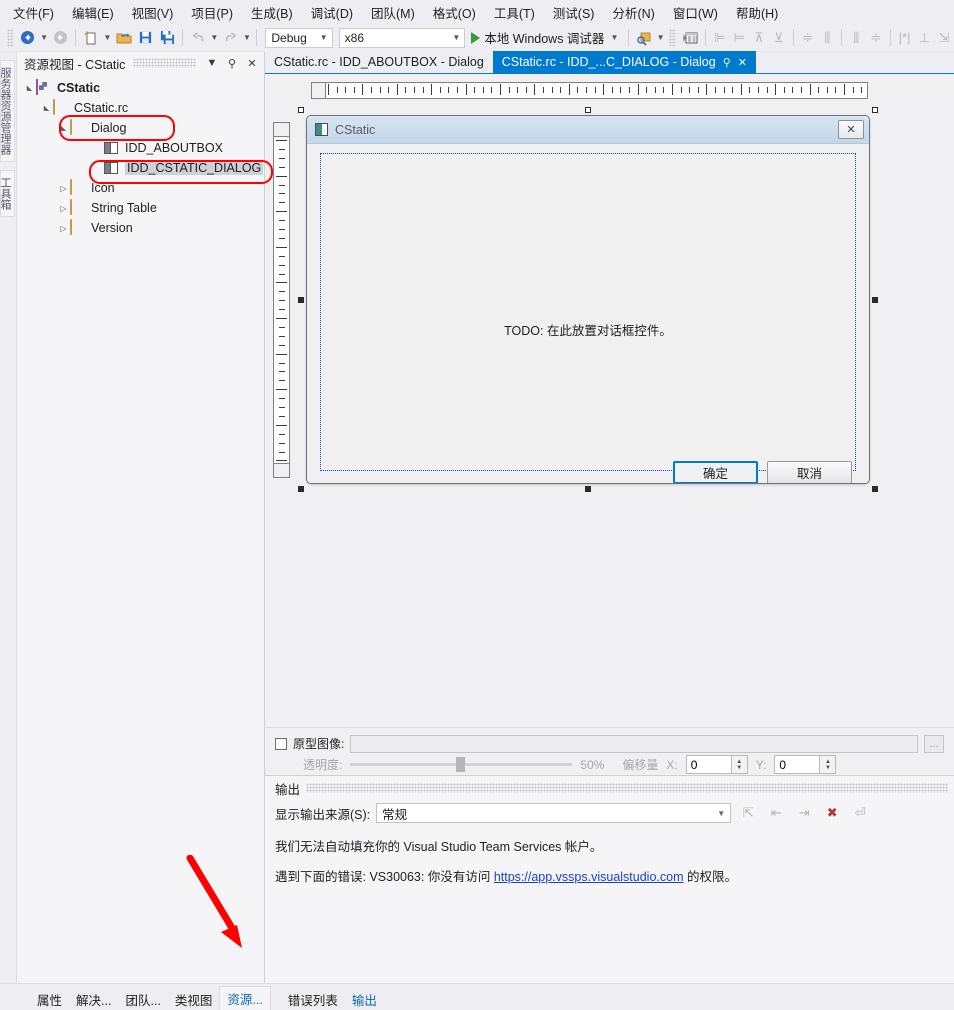 Image resolution: width=954 pixels, height=1010 pixels. What do you see at coordinates (146, 38) in the screenshot?
I see `save-icon` at bounding box center [146, 38].